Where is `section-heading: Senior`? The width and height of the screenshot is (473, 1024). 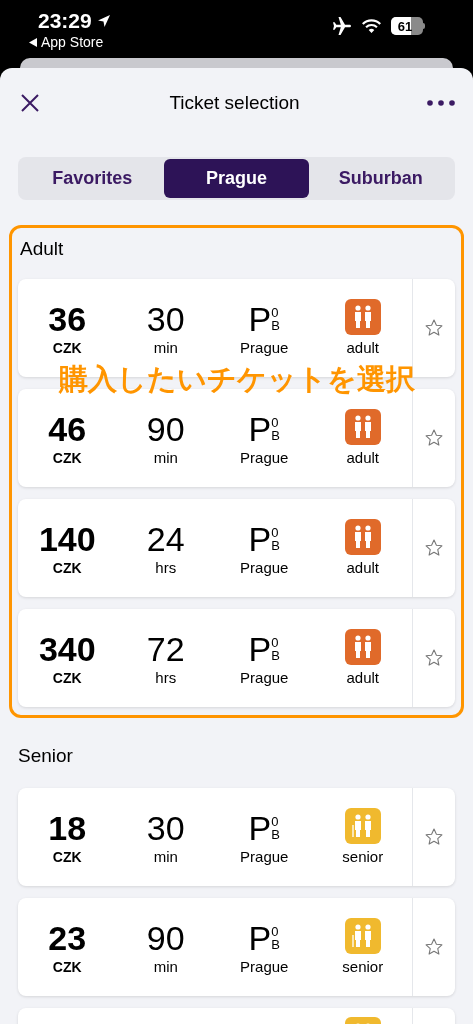
section-heading: Senior is located at coordinates (45, 755).